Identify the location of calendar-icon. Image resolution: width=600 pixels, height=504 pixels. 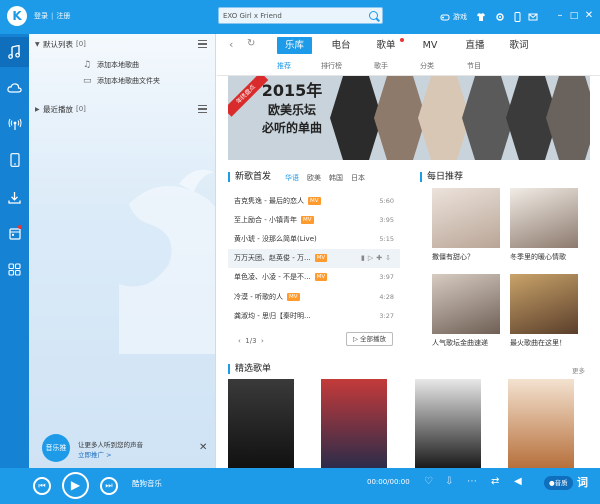
(14, 233).